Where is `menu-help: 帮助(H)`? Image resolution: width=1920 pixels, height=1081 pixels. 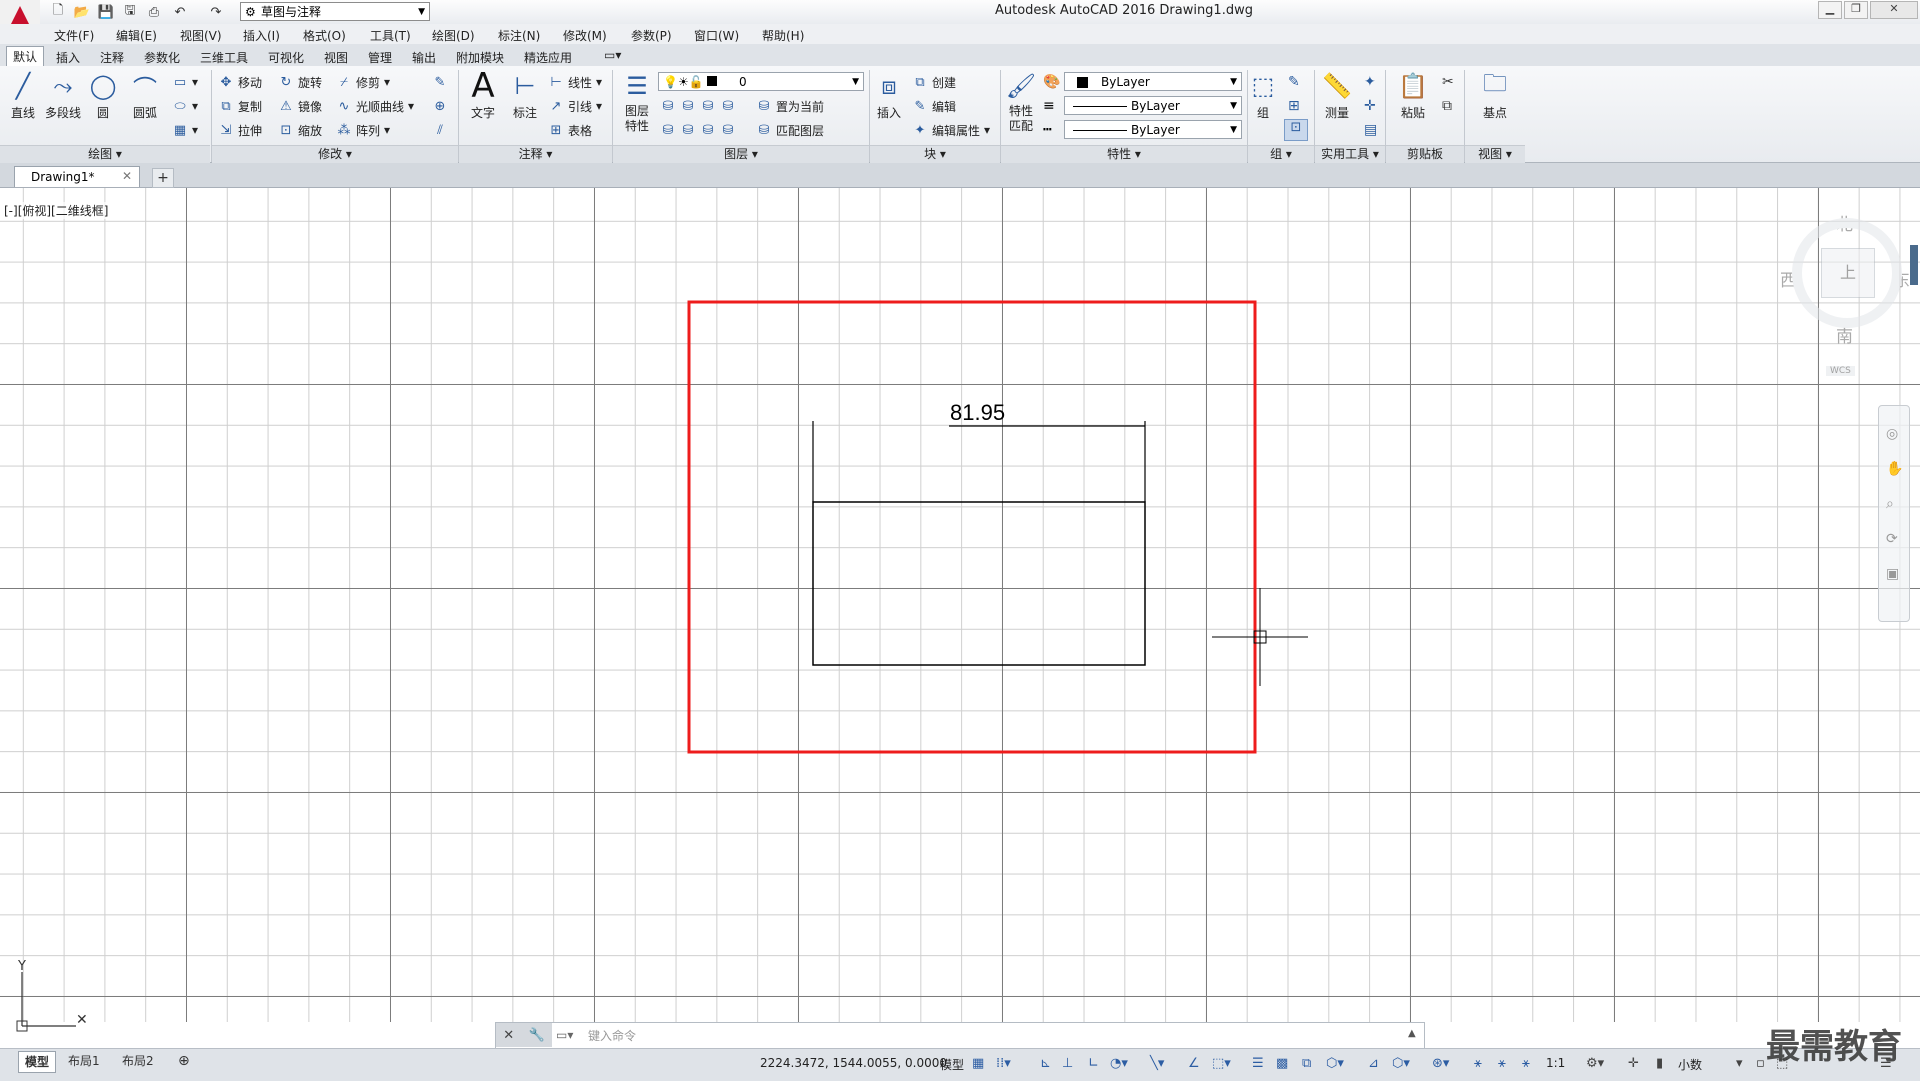
menu-help: 帮助(H) is located at coordinates (783, 35).